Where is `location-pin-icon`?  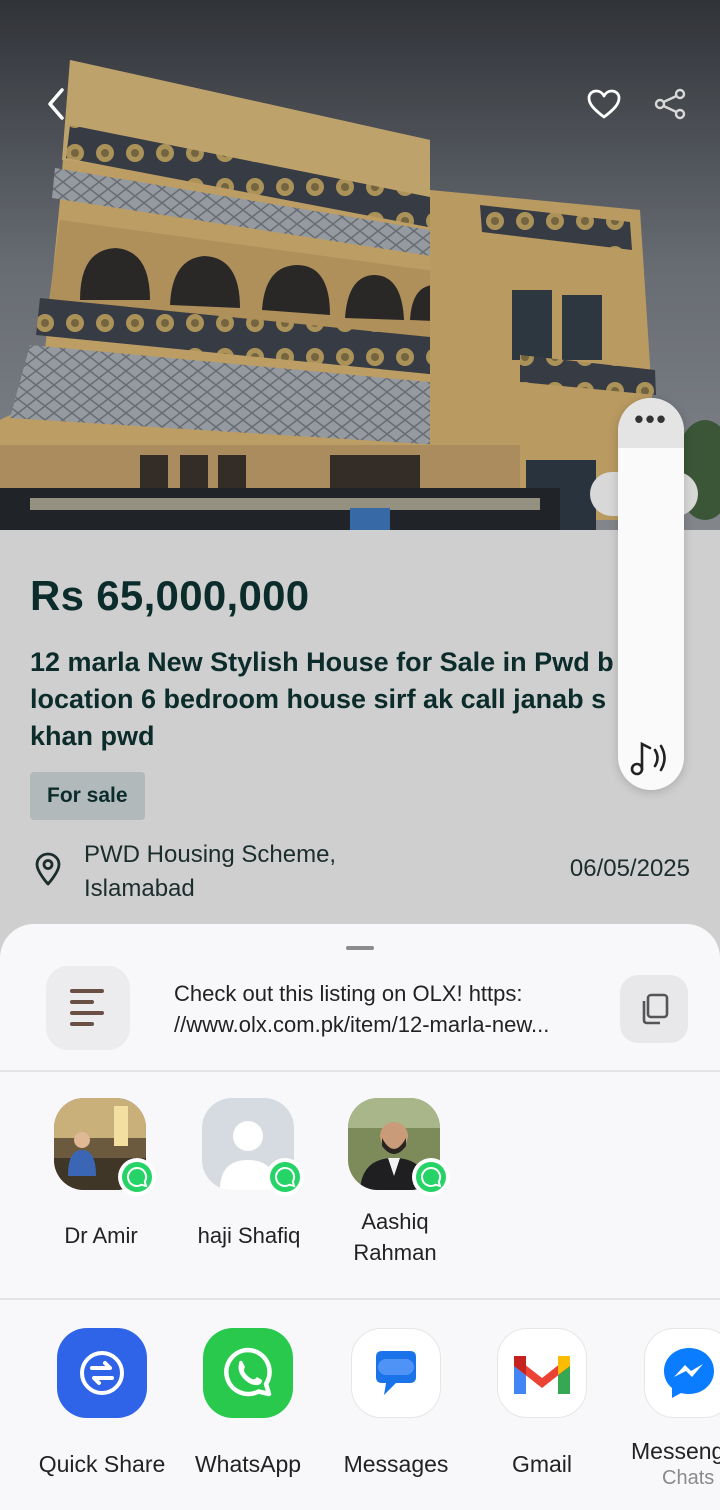 location-pin-icon is located at coordinates (48, 869).